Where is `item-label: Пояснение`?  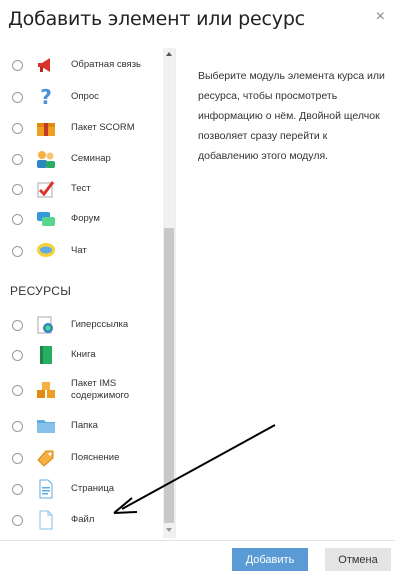 item-label: Пояснение is located at coordinates (95, 457).